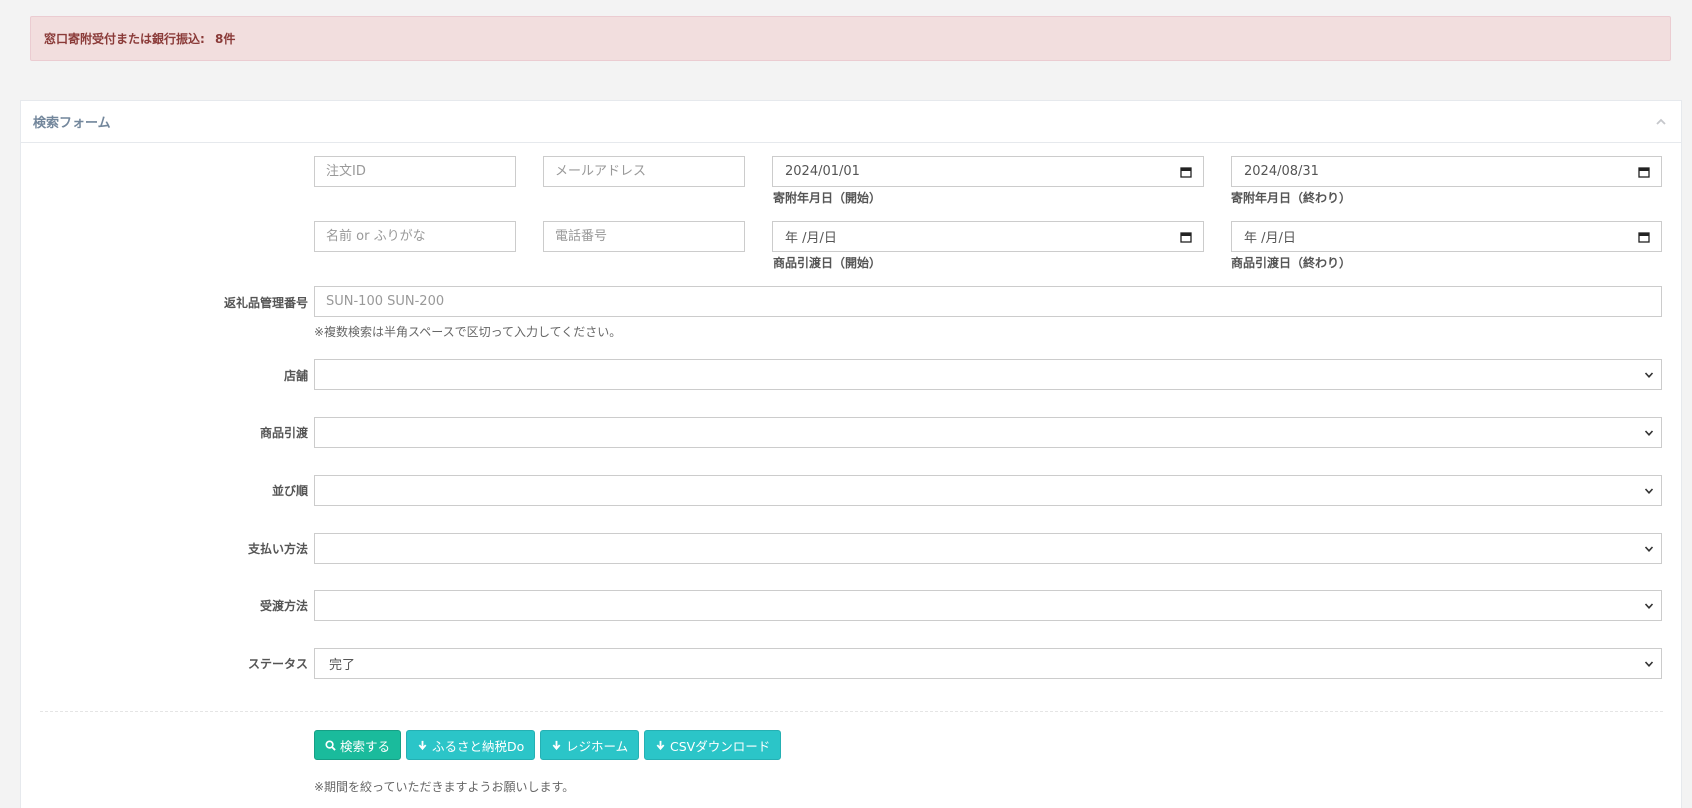 This screenshot has width=1692, height=808. Describe the element at coordinates (72, 123) in the screenshot. I see `panel-title: 検索フォーム` at that location.